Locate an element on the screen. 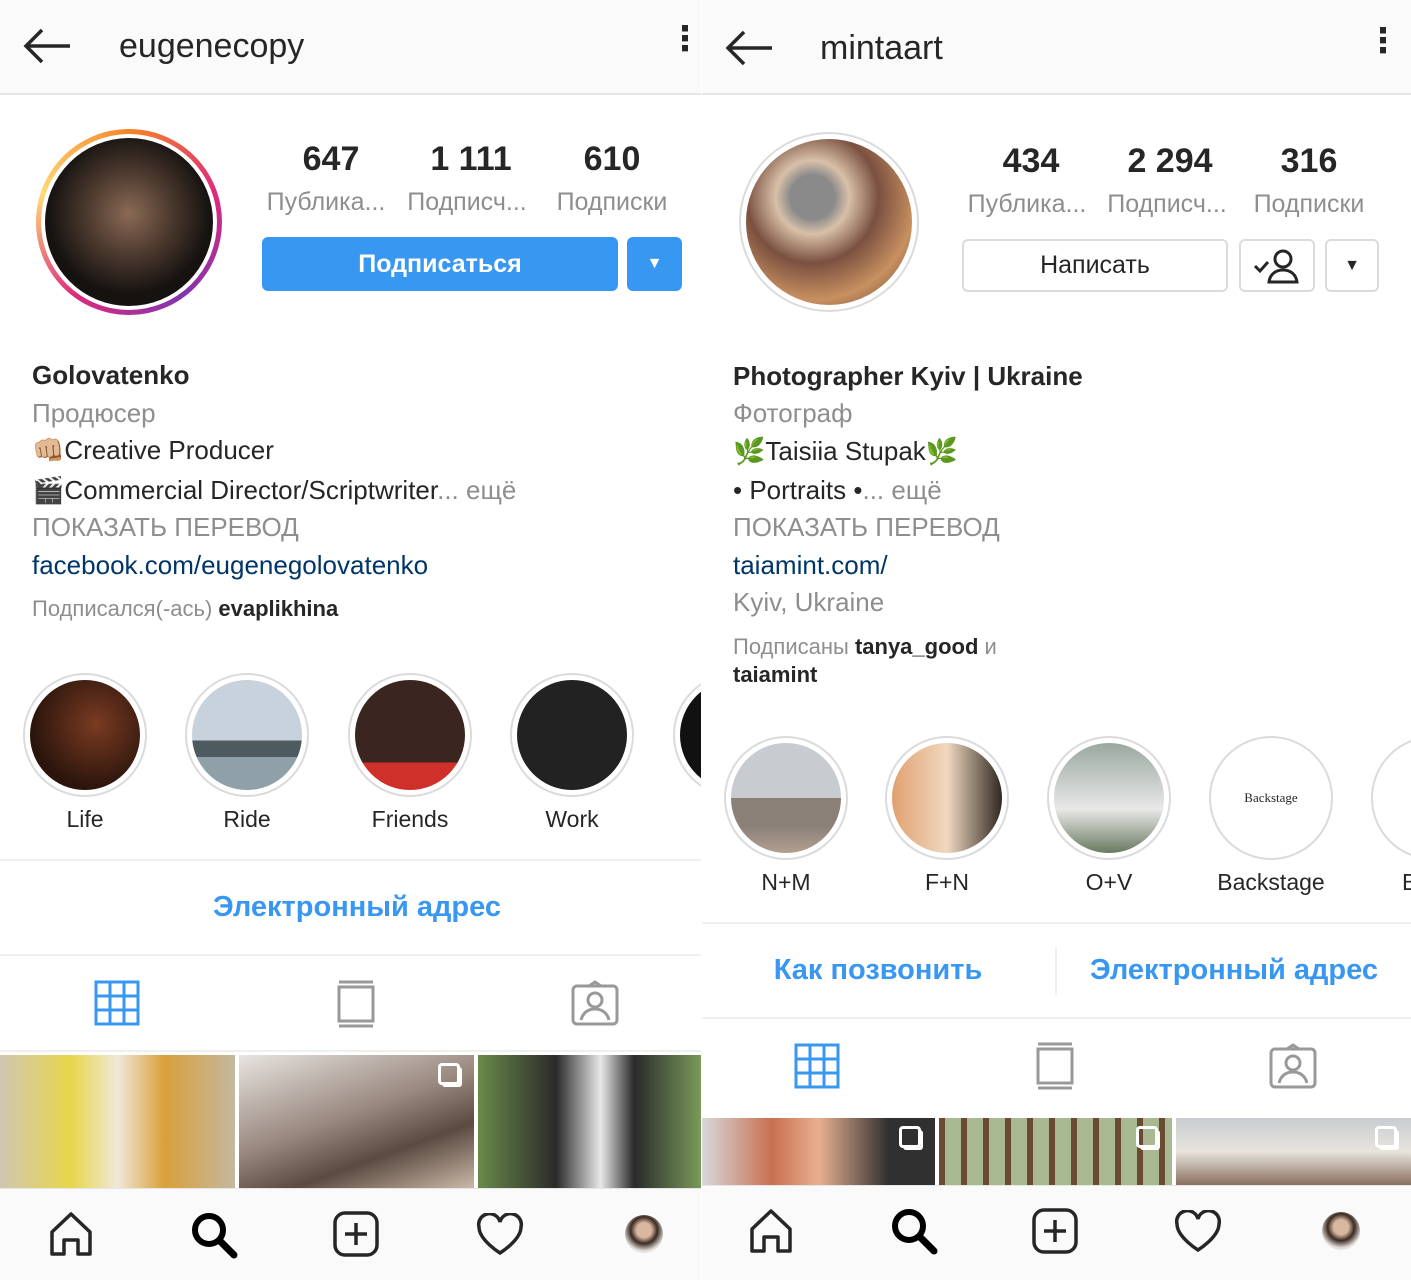 The width and height of the screenshot is (1411, 1280). followed-by-prefix: Подписаны is located at coordinates (791, 646).